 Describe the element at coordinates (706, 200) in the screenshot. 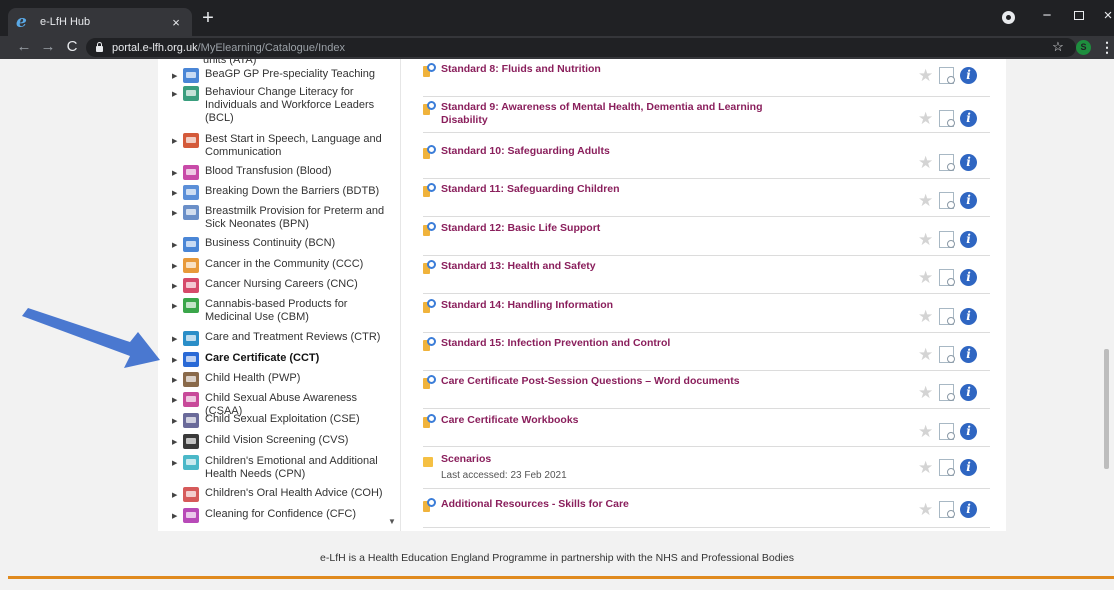

I see `course-row: Standard 11: Safeguarding Children ★ i` at that location.